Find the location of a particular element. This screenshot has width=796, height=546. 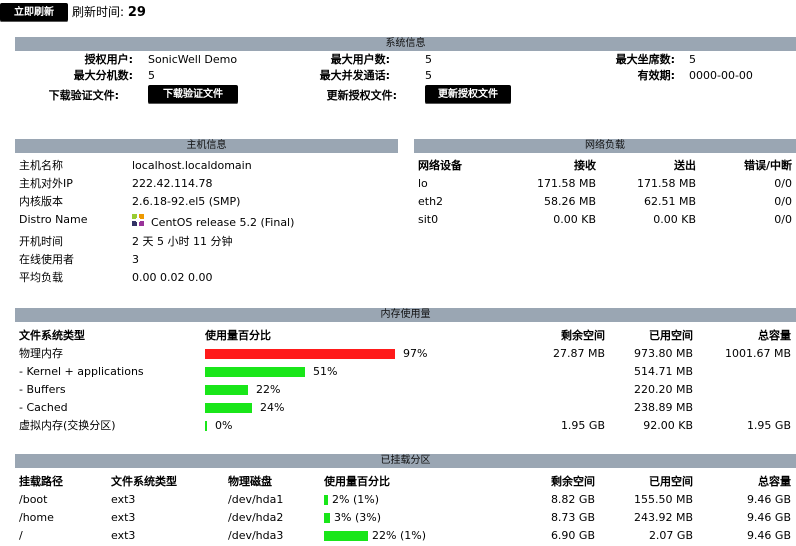

max-calls-value: 5 is located at coordinates (428, 75).